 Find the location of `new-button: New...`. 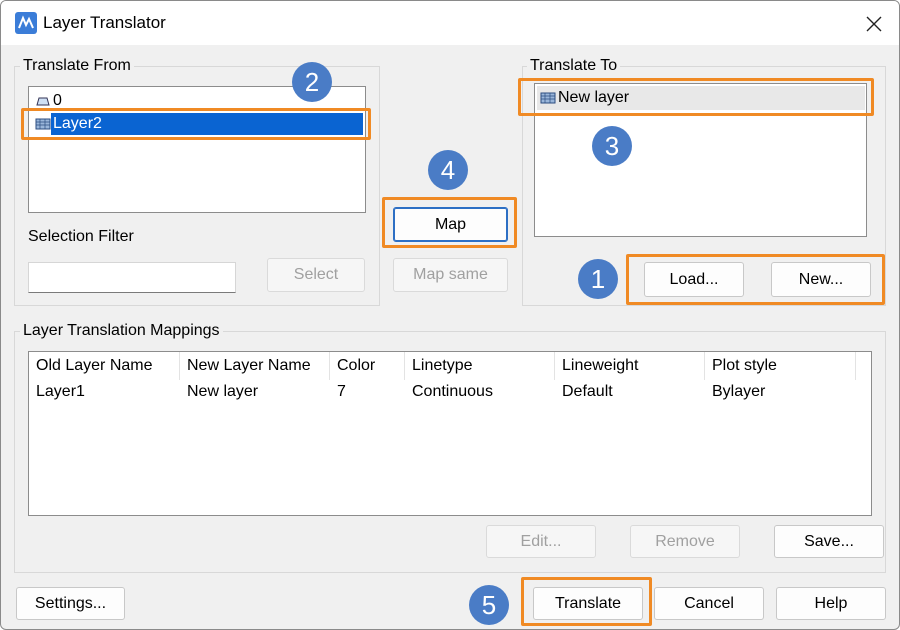

new-button: New... is located at coordinates (821, 279).